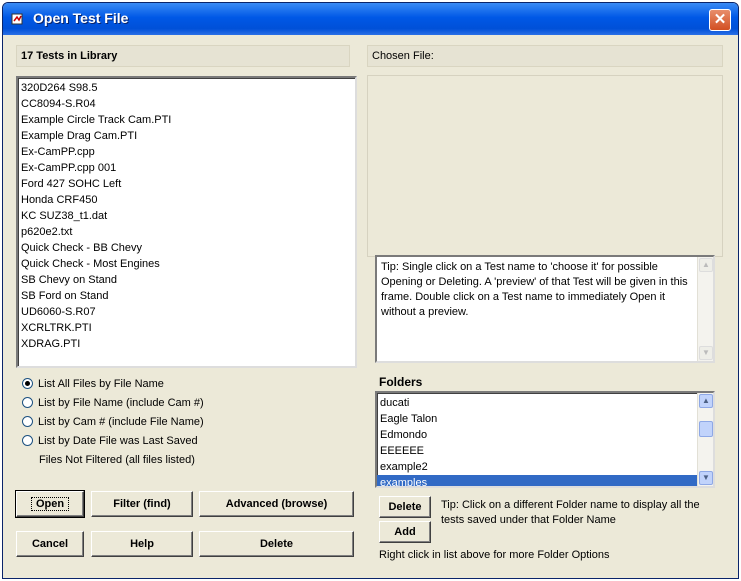  Describe the element at coordinates (706, 429) in the screenshot. I see `scroll-thumb` at that location.